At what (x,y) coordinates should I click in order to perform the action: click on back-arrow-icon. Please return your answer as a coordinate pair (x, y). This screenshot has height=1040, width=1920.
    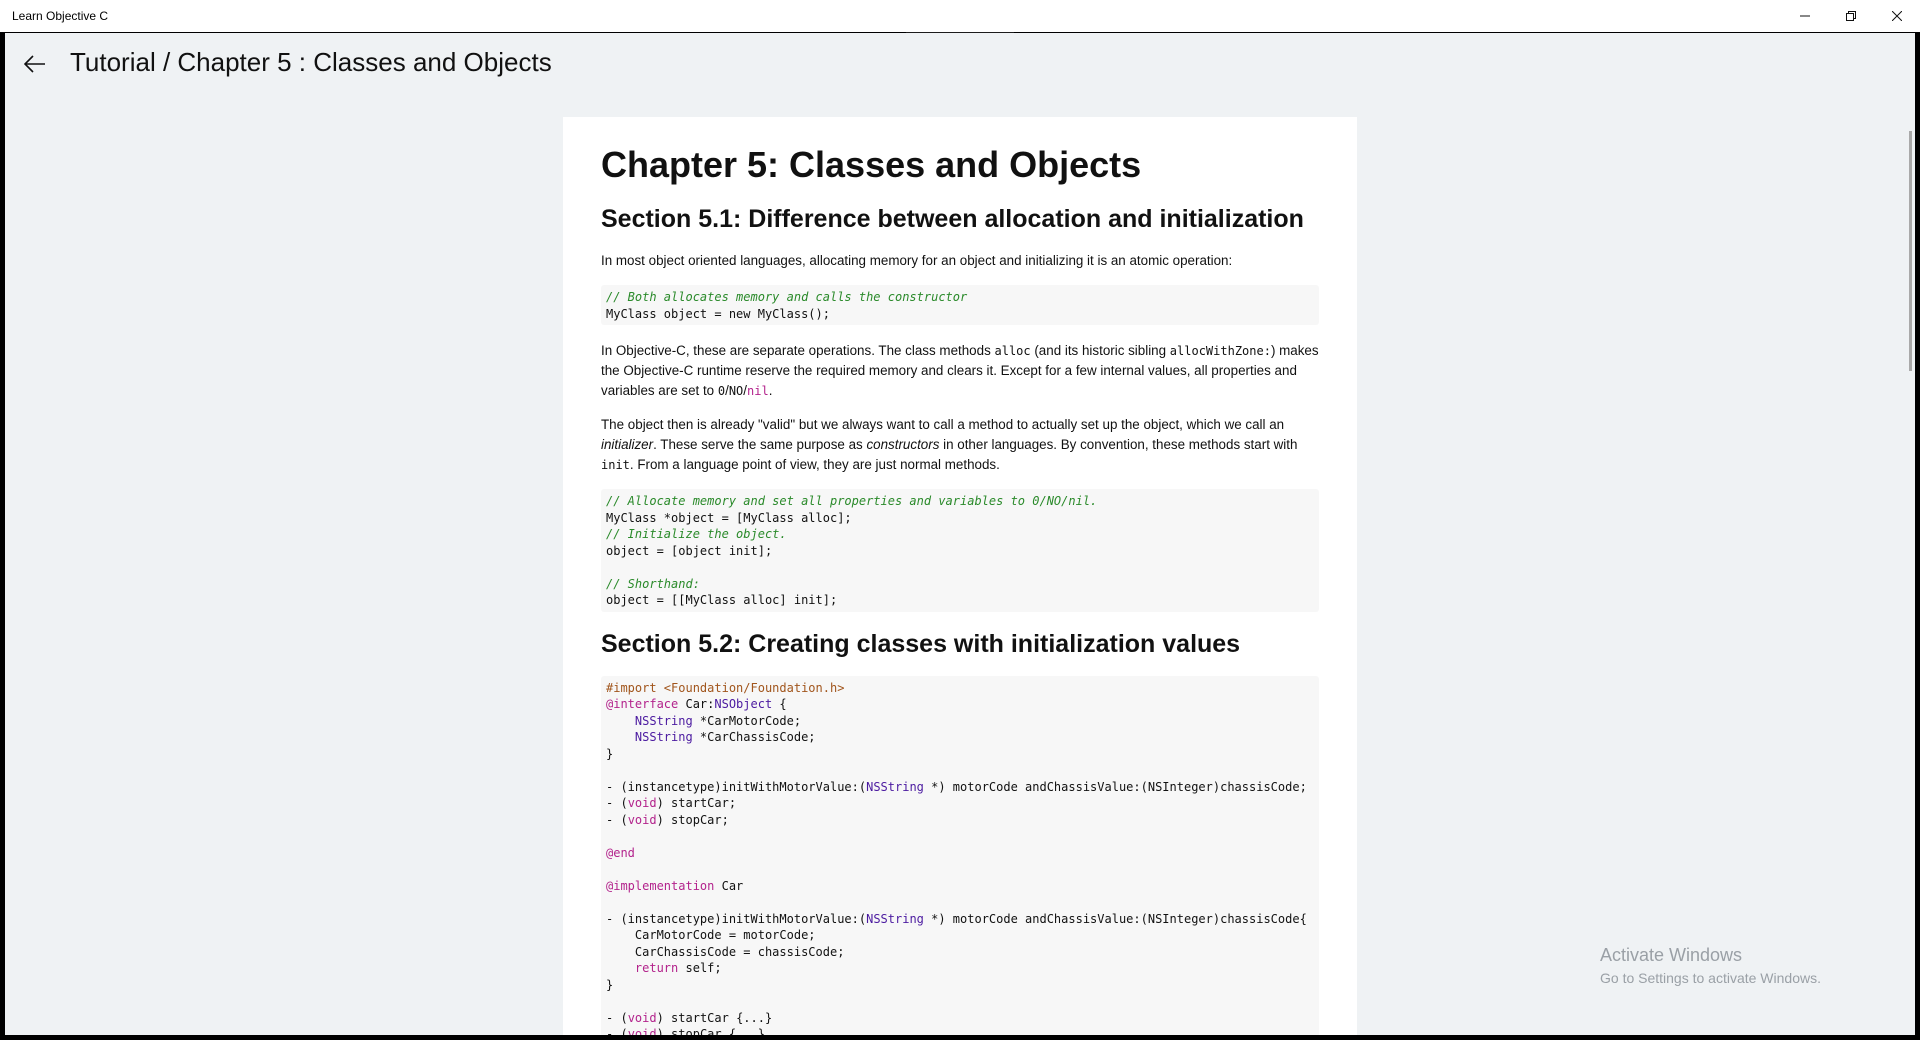
    Looking at the image, I should click on (34, 64).